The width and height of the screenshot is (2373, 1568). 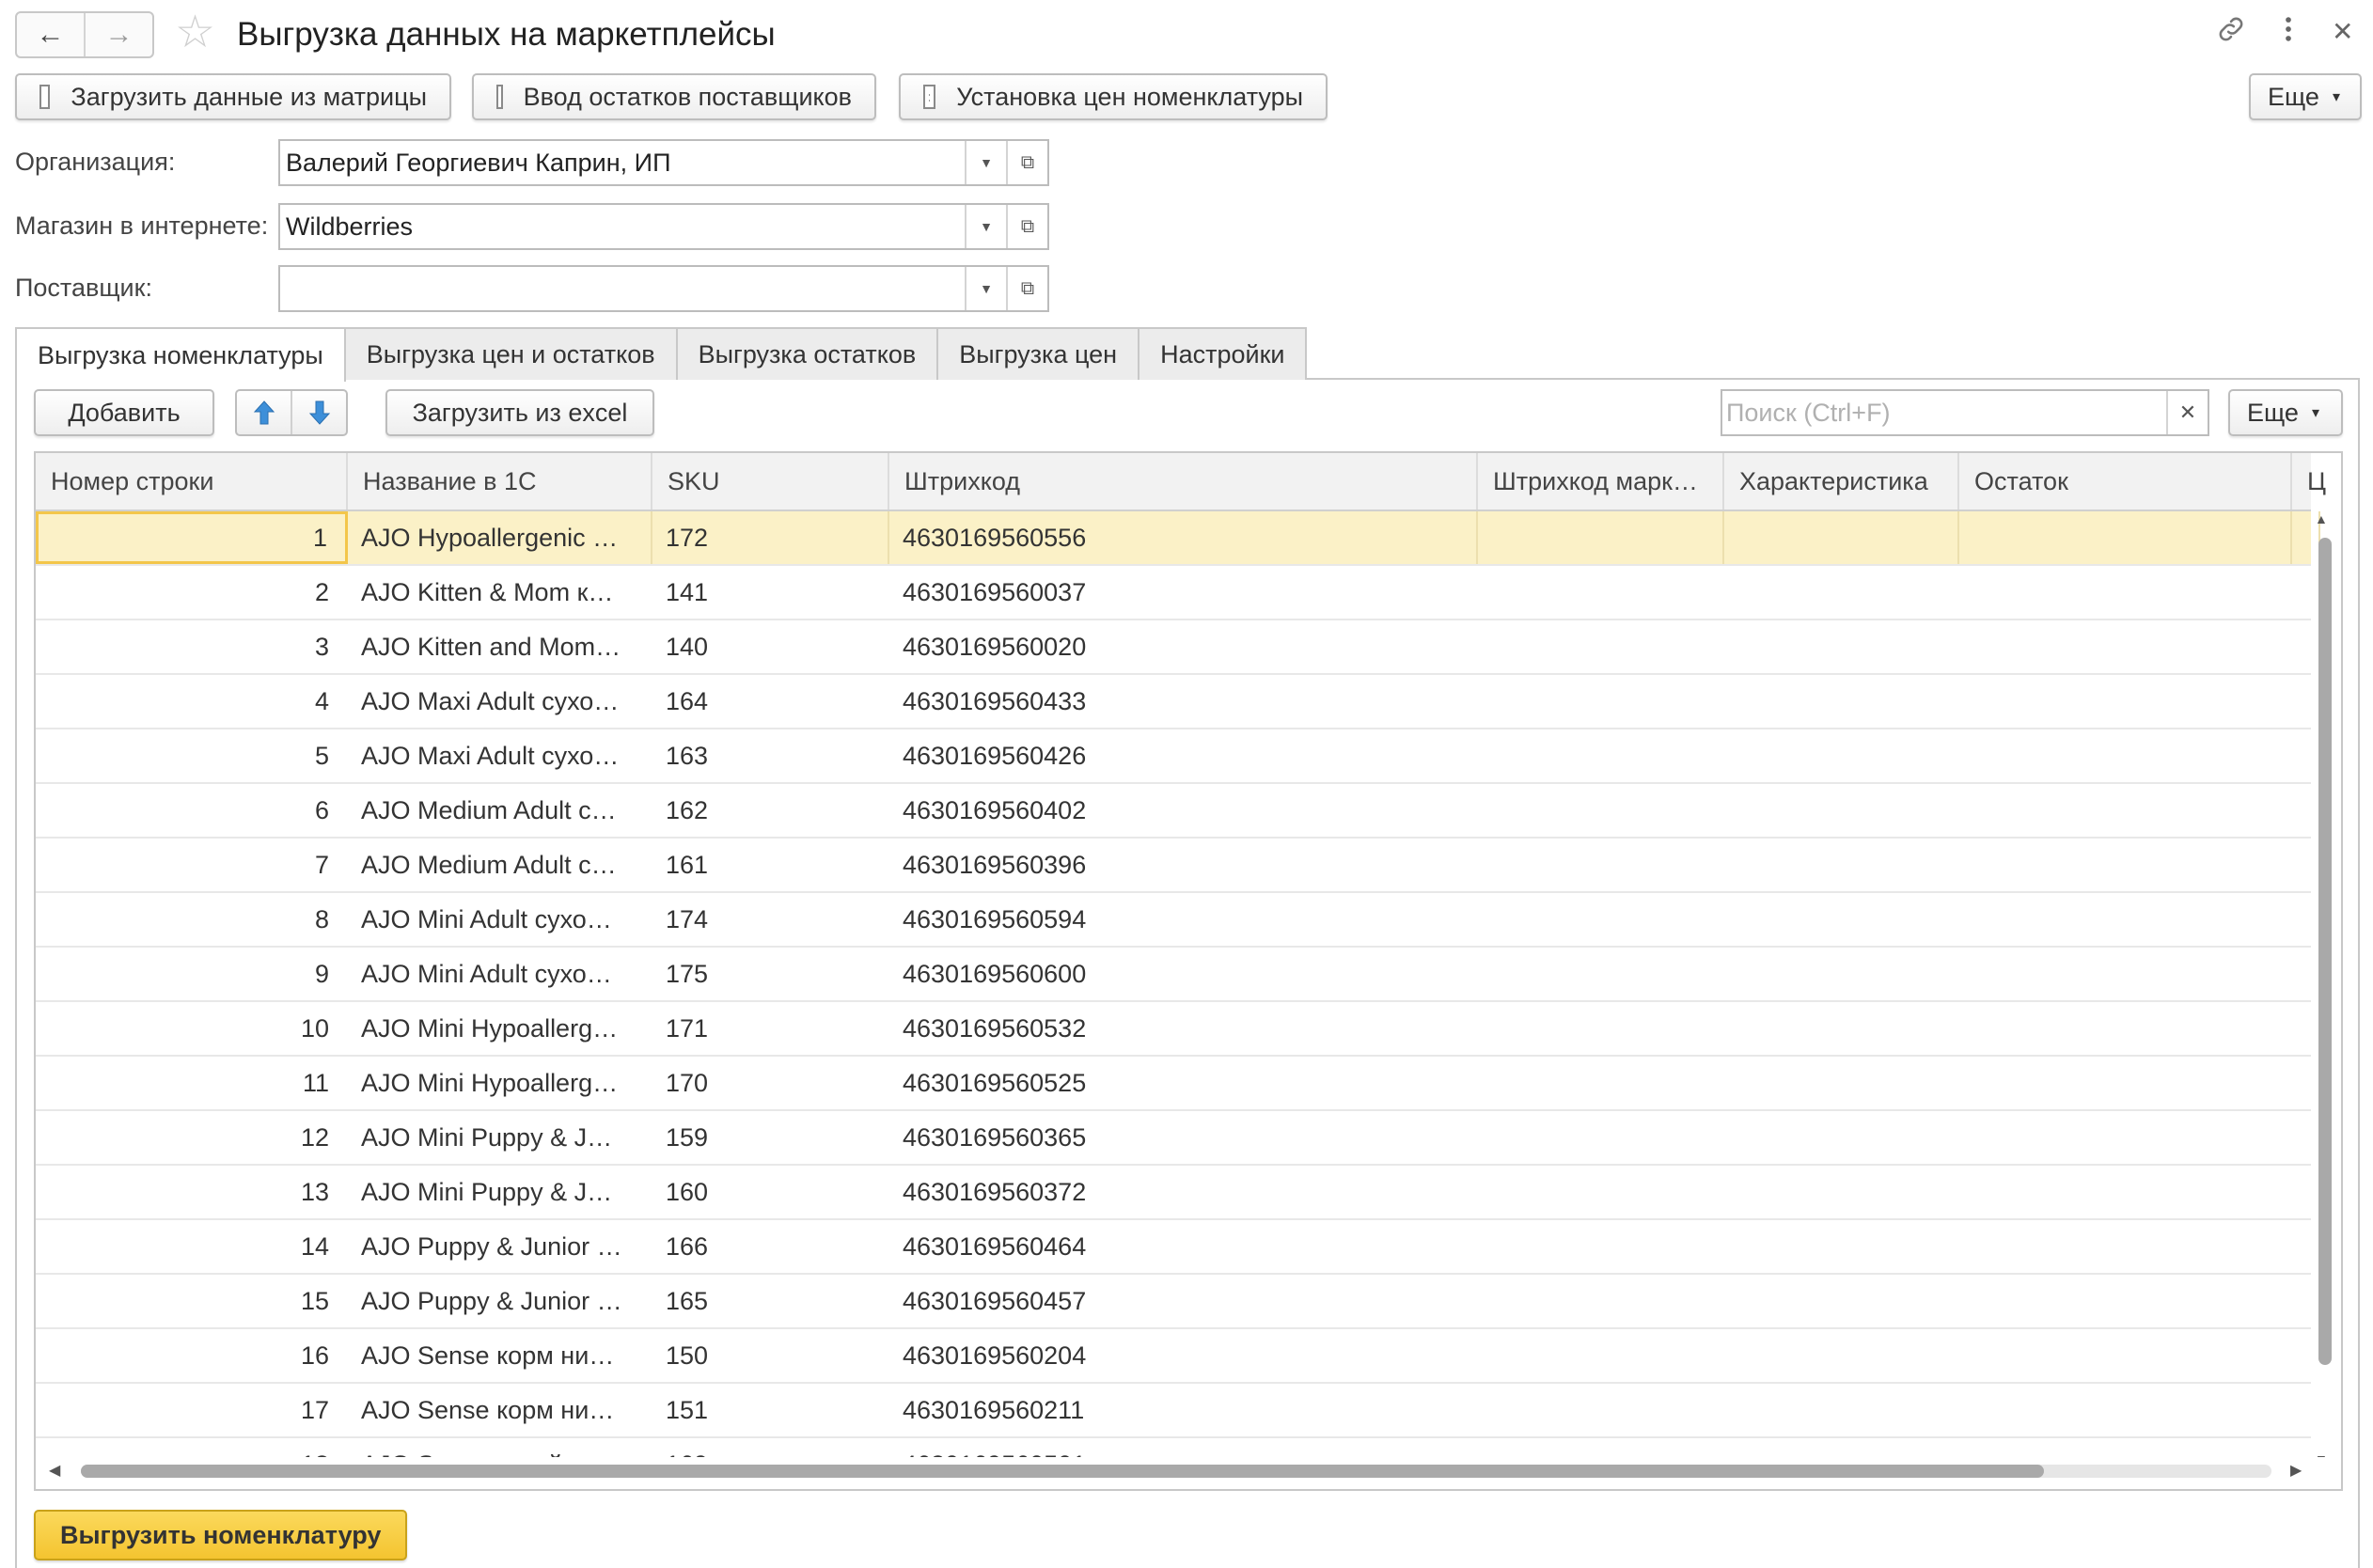 I want to click on table-row: 11 AJO Mini Hypoallerg… 170 4630169560525, so click(x=1174, y=1084).